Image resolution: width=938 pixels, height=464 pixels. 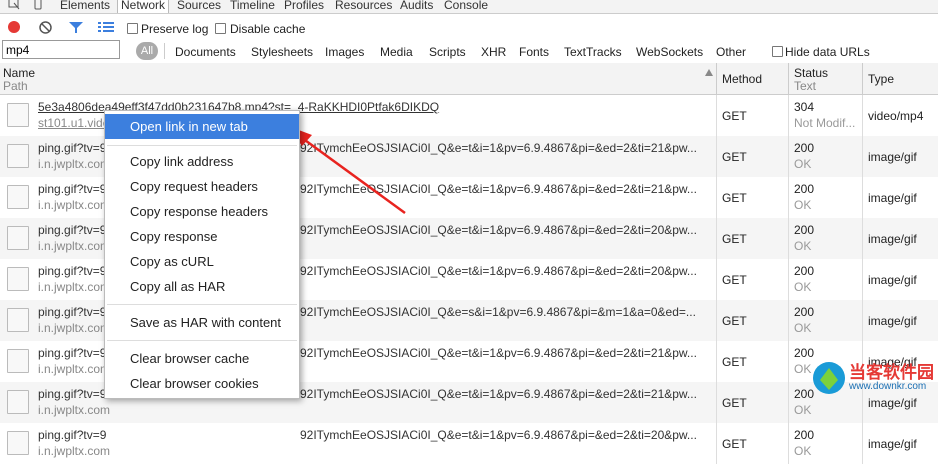 What do you see at coordinates (826, 443) in the screenshot?
I see `cell-status: 200 OK` at bounding box center [826, 443].